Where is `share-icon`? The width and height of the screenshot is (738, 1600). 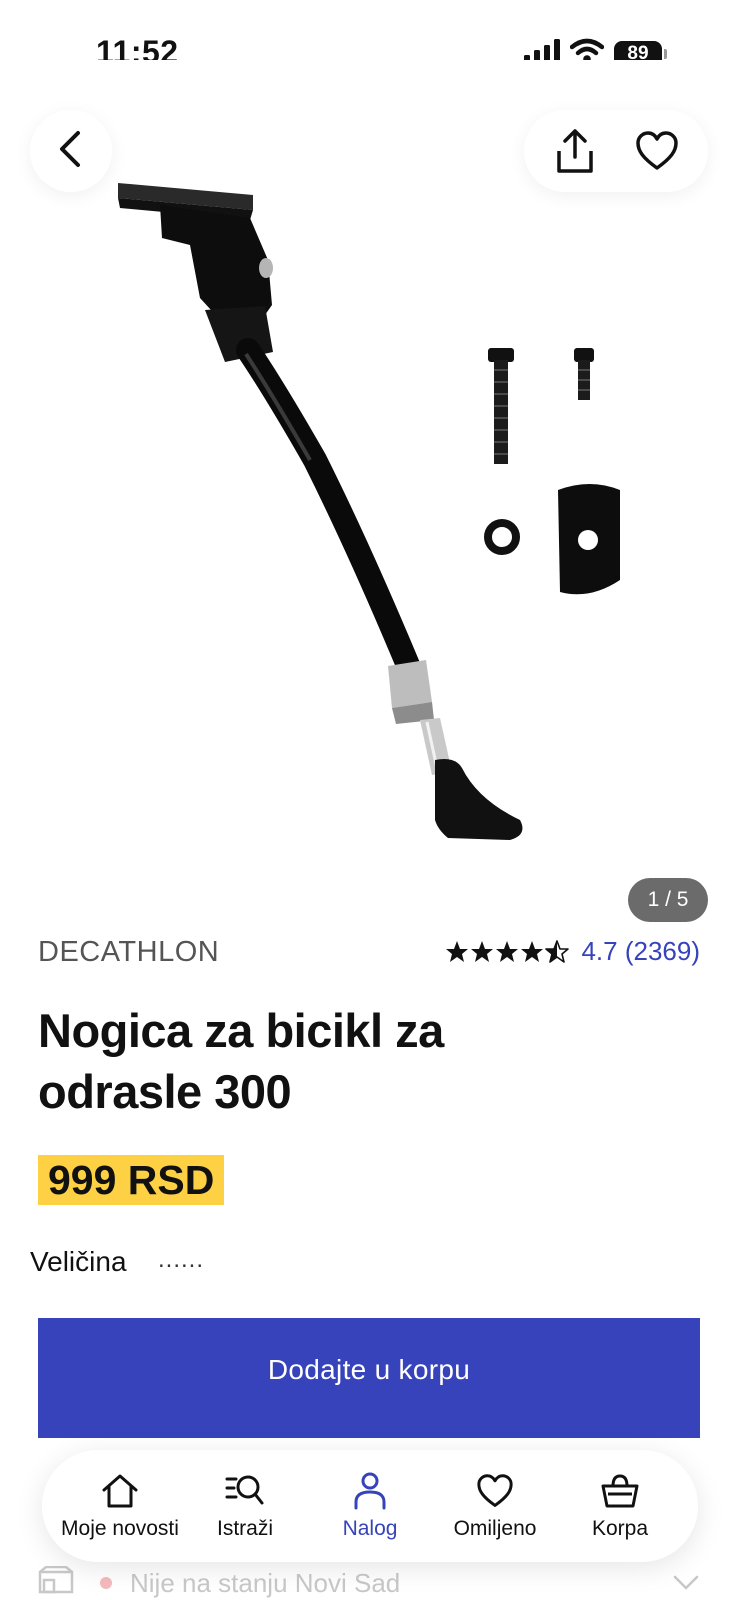 share-icon is located at coordinates (575, 151).